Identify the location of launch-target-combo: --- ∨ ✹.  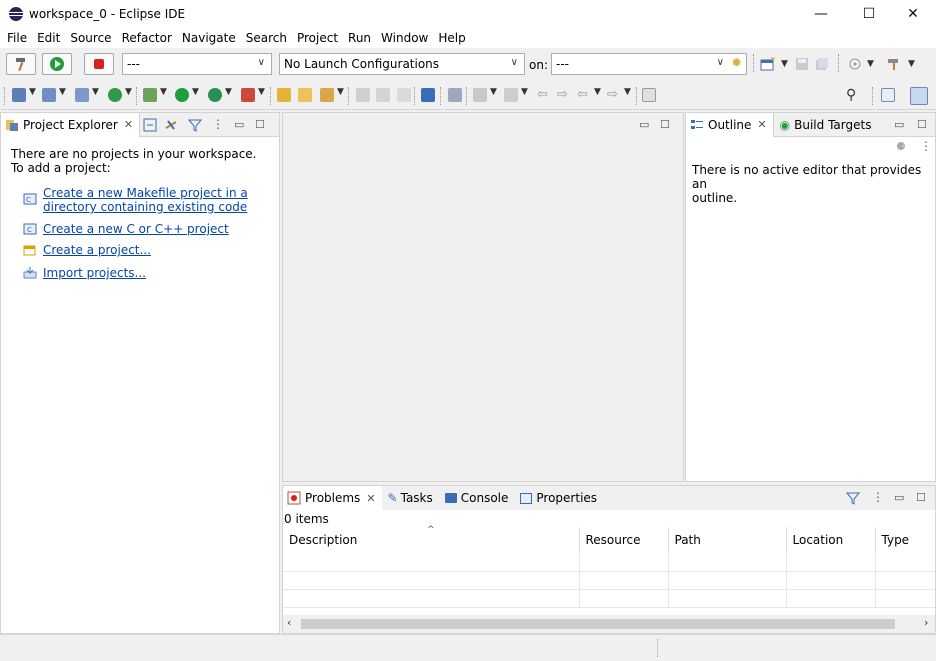
(649, 64).